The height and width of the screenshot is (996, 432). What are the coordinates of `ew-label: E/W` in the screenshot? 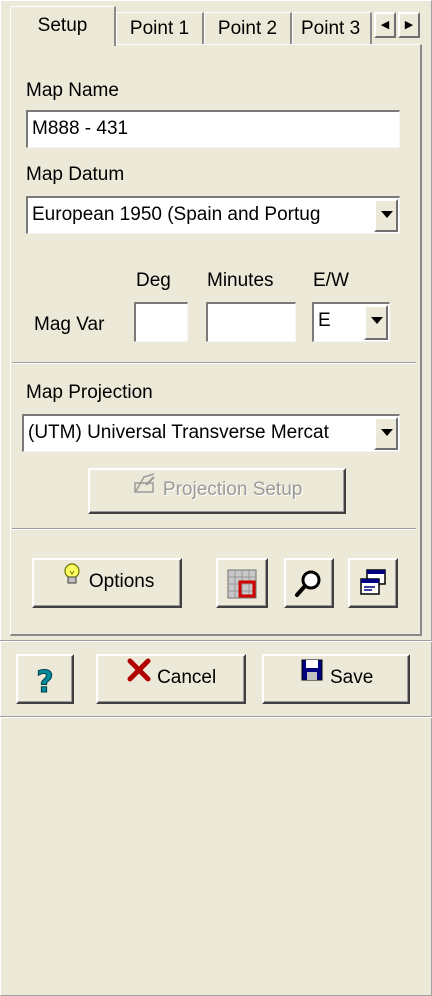 It's located at (331, 280).